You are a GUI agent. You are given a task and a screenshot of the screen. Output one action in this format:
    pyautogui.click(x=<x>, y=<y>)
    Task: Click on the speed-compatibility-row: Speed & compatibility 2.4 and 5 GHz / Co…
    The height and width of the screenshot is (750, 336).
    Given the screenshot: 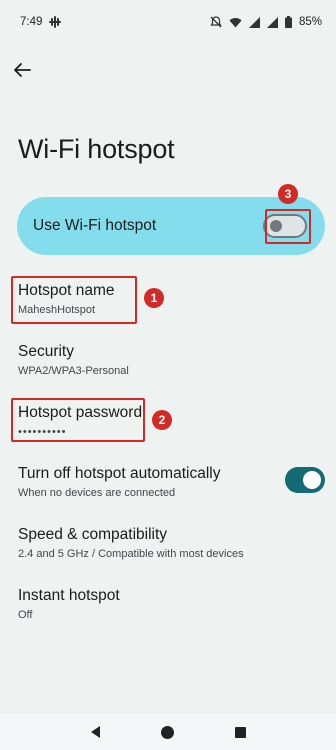 What is the action you would take?
    pyautogui.click(x=131, y=543)
    